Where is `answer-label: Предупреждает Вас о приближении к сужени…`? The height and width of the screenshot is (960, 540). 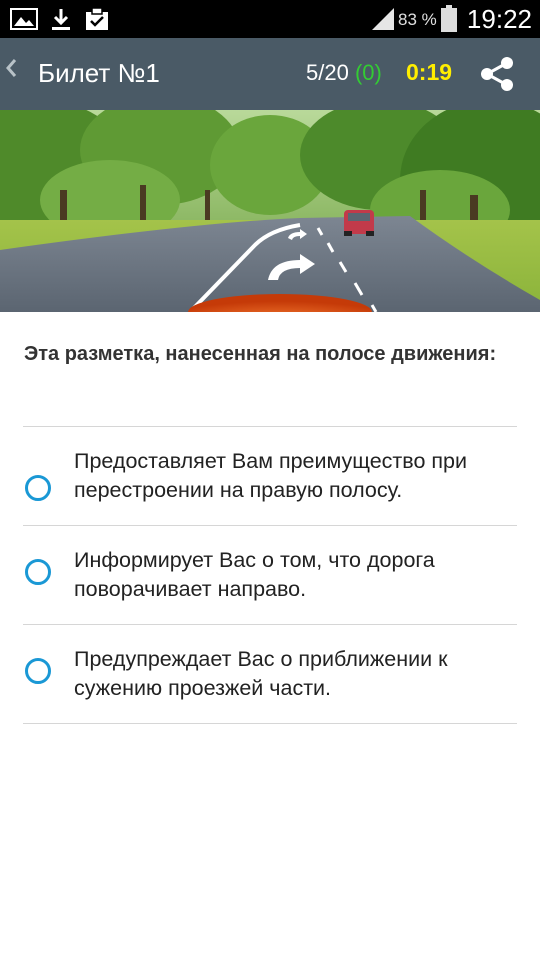 answer-label: Предупреждает Вас о приближении к сужени… is located at coordinates (261, 673).